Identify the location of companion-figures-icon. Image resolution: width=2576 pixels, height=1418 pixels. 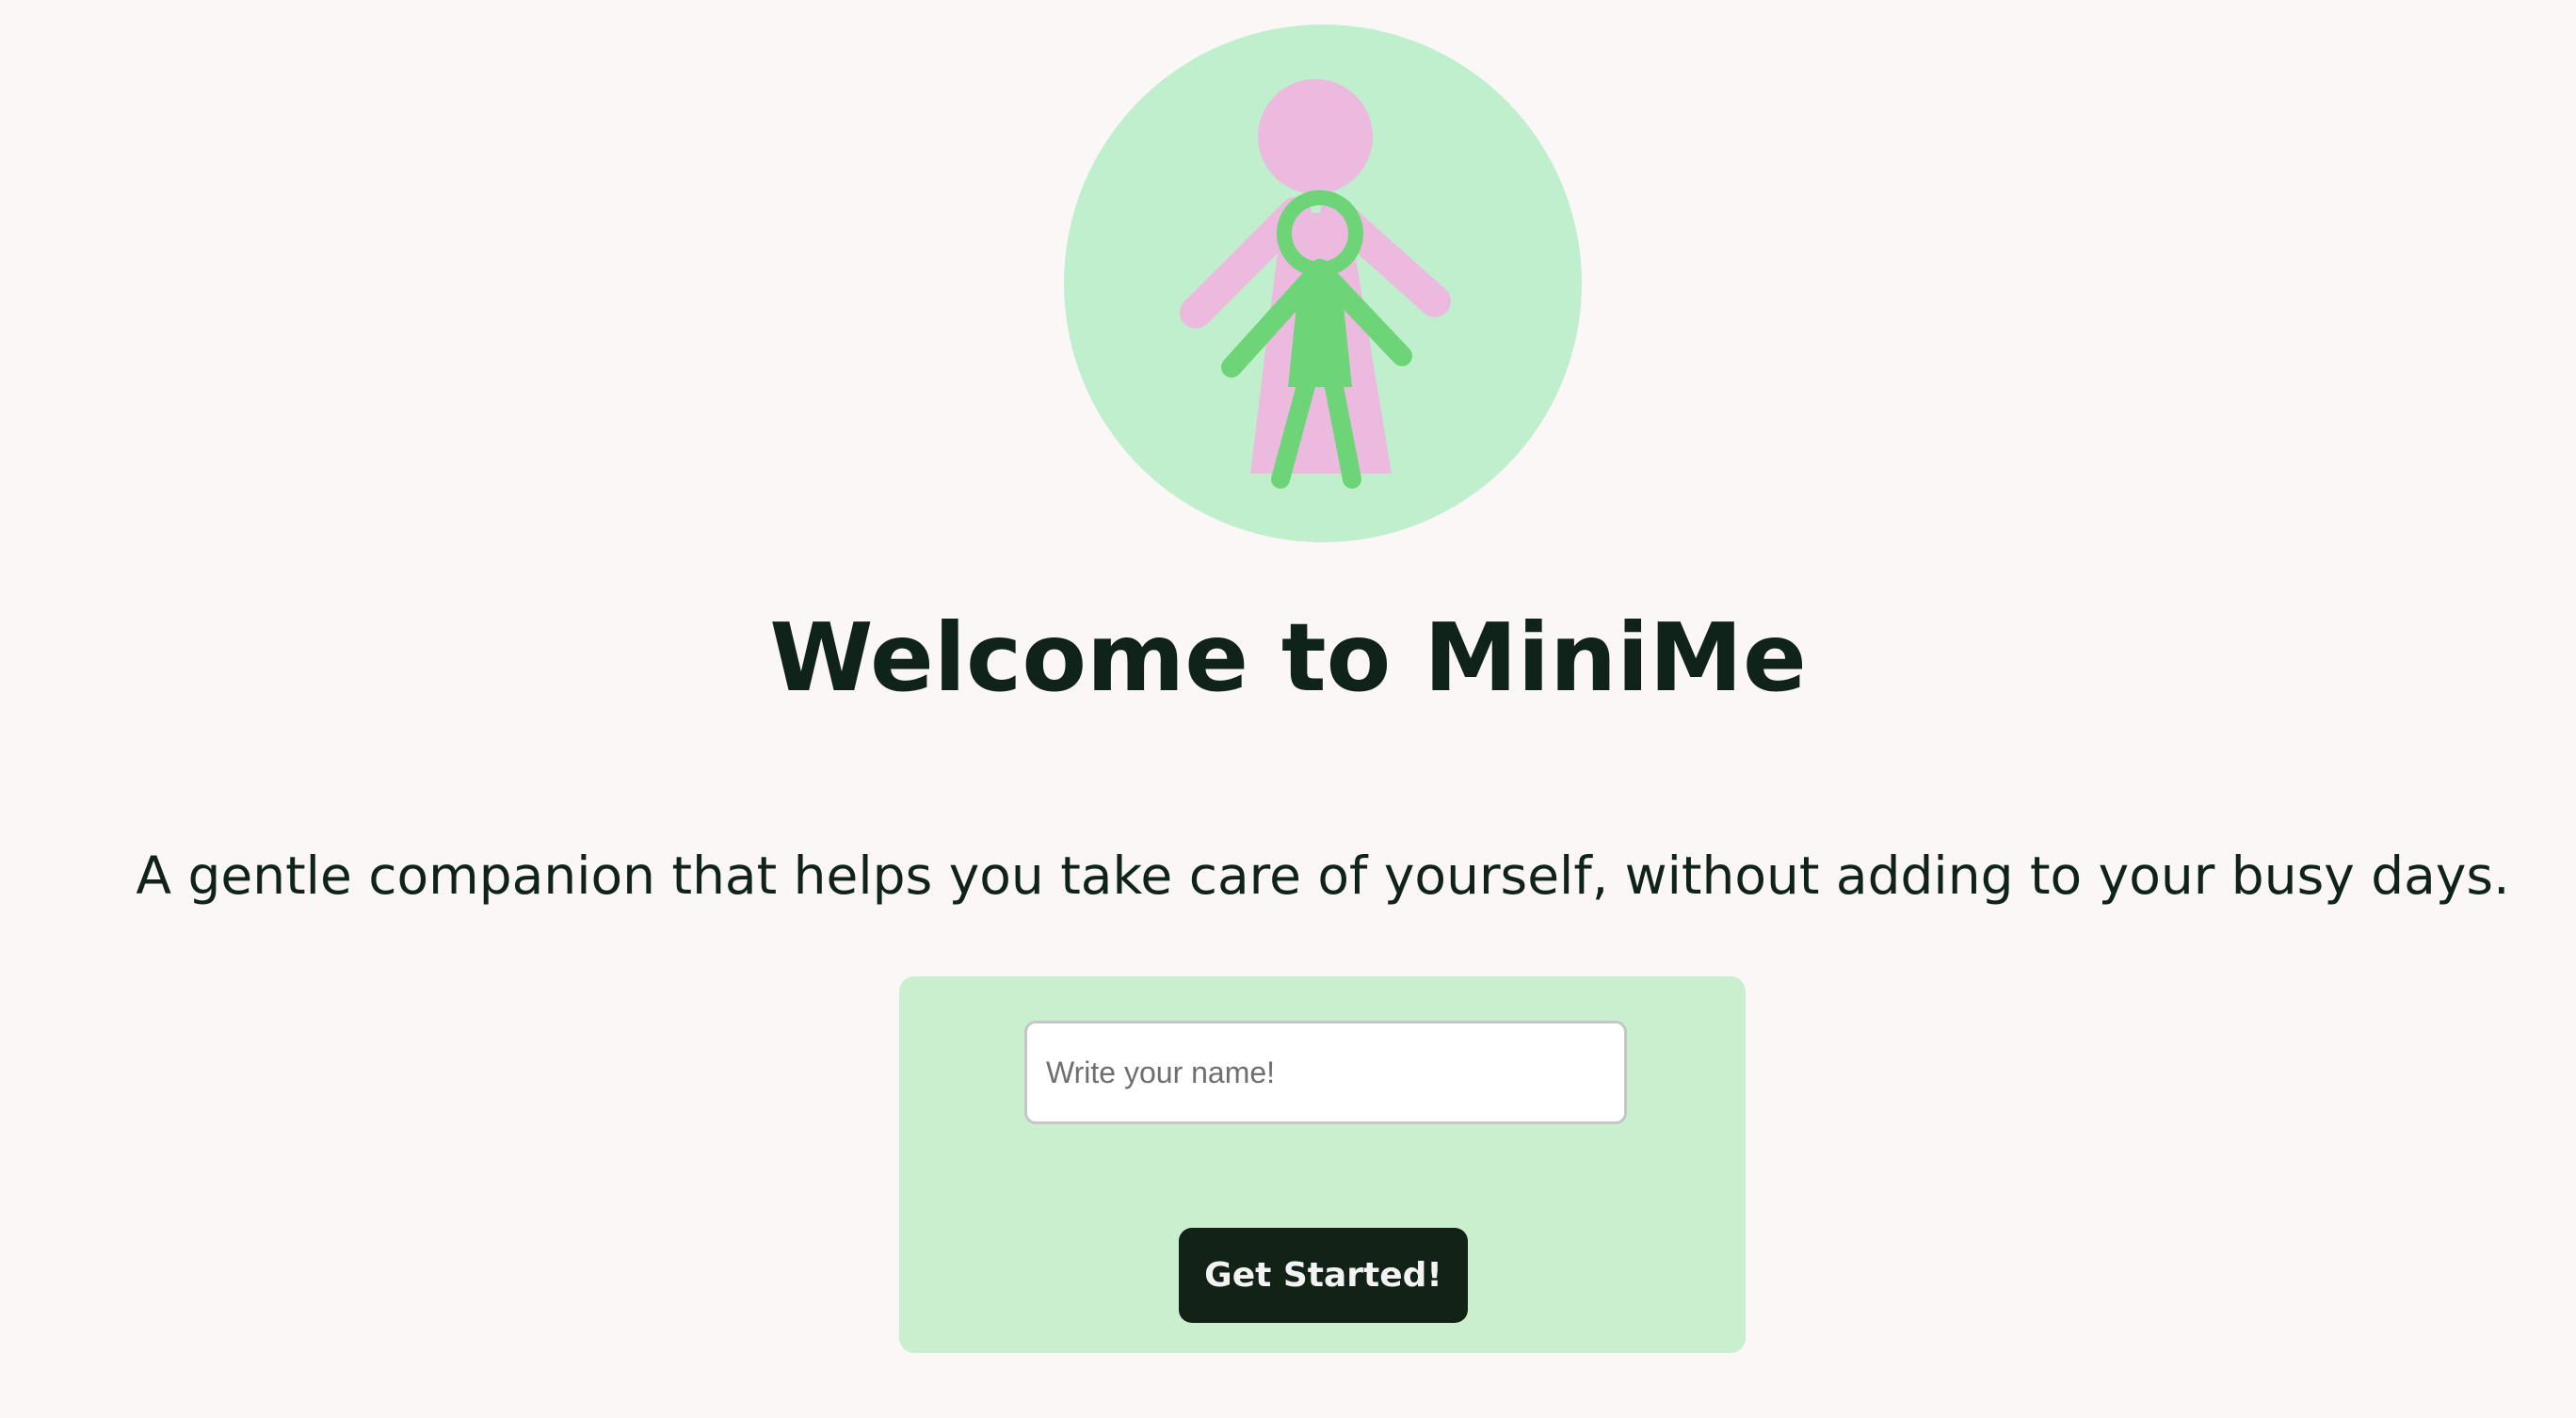
(1323, 283).